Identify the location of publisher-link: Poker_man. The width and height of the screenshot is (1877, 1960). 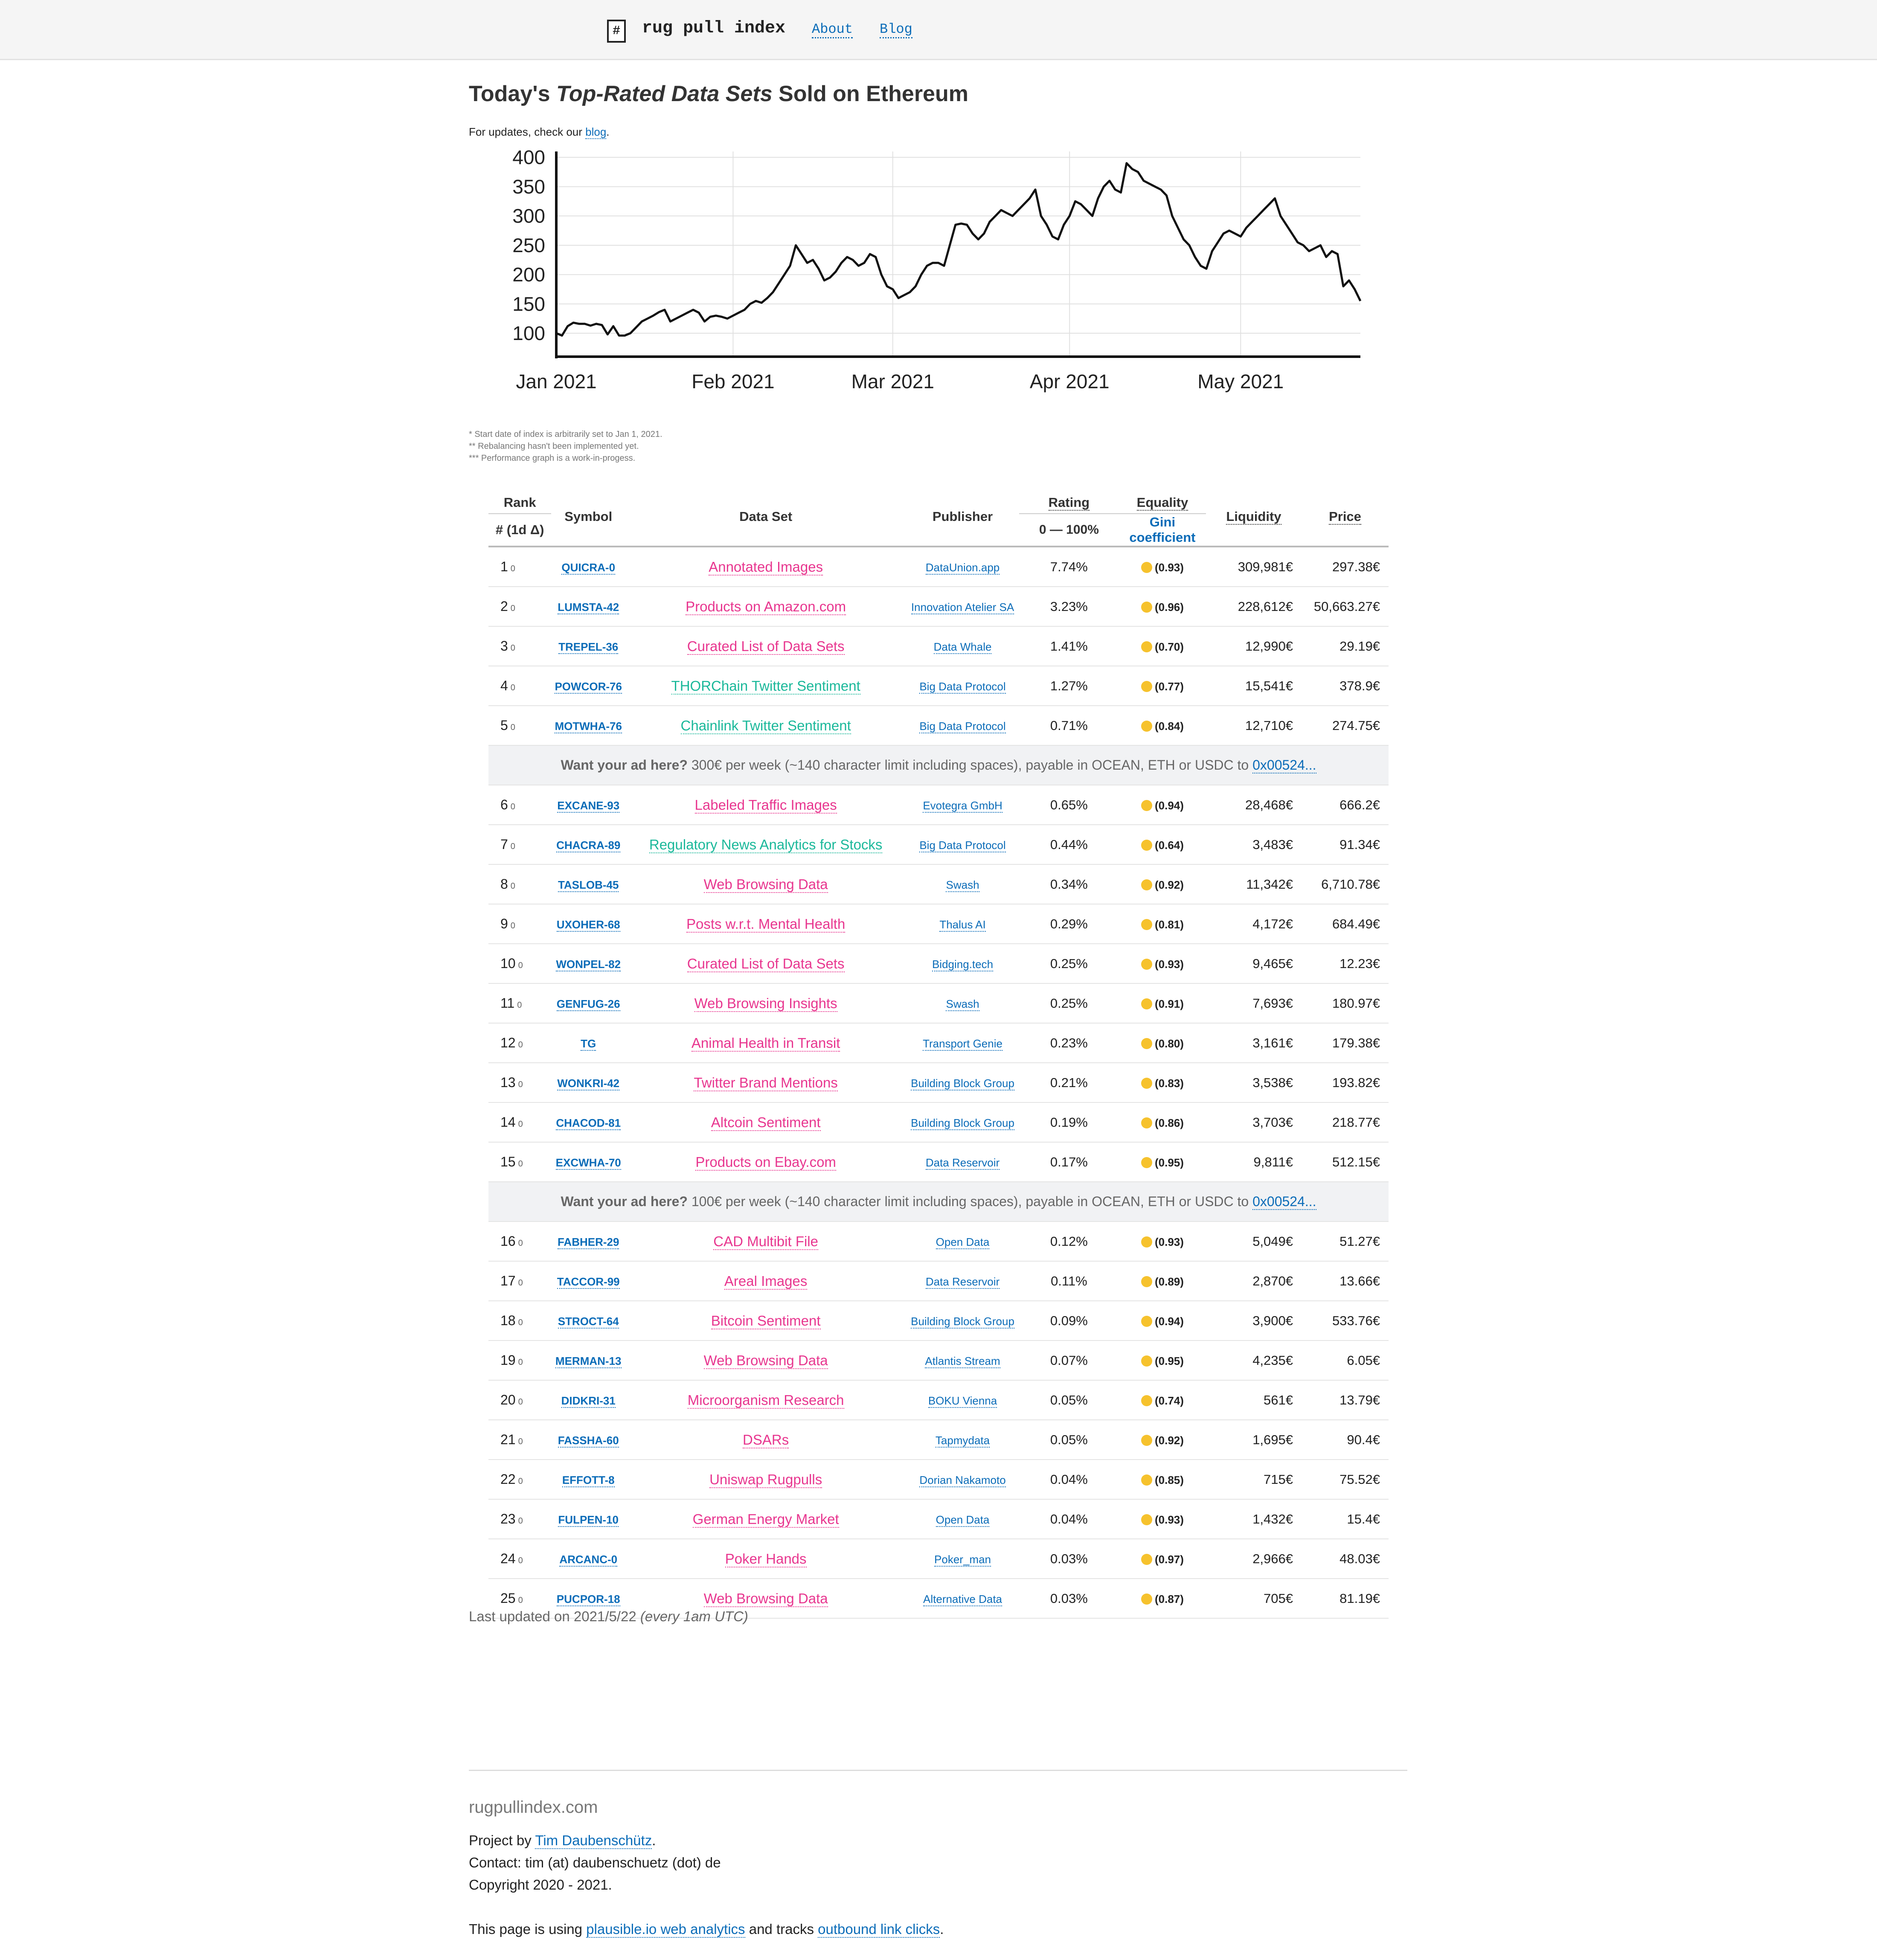
(962, 1560).